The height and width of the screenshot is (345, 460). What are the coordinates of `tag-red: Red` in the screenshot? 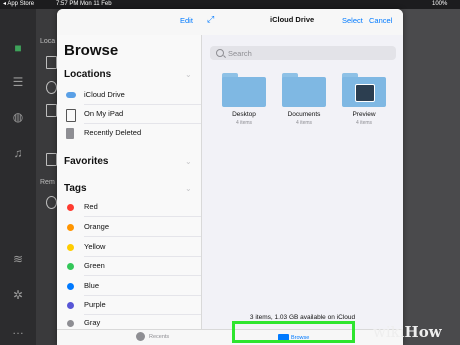 It's located at (129, 207).